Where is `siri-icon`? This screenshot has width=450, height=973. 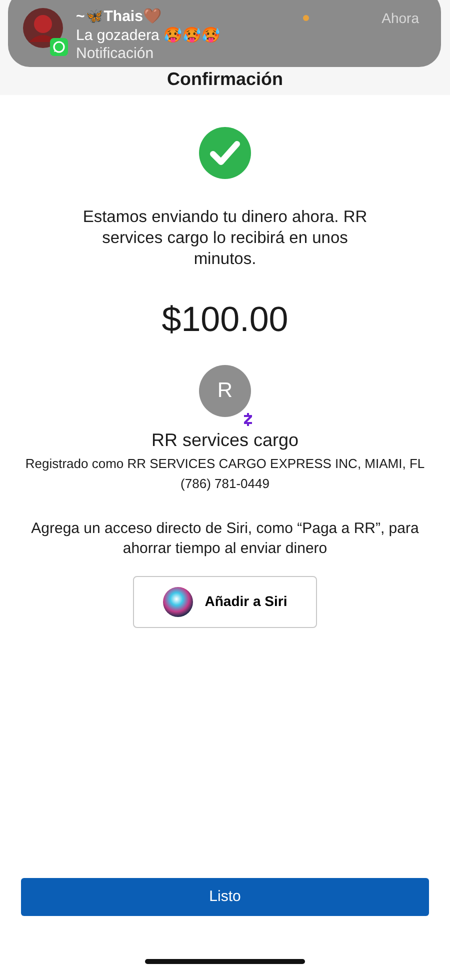 siri-icon is located at coordinates (177, 601).